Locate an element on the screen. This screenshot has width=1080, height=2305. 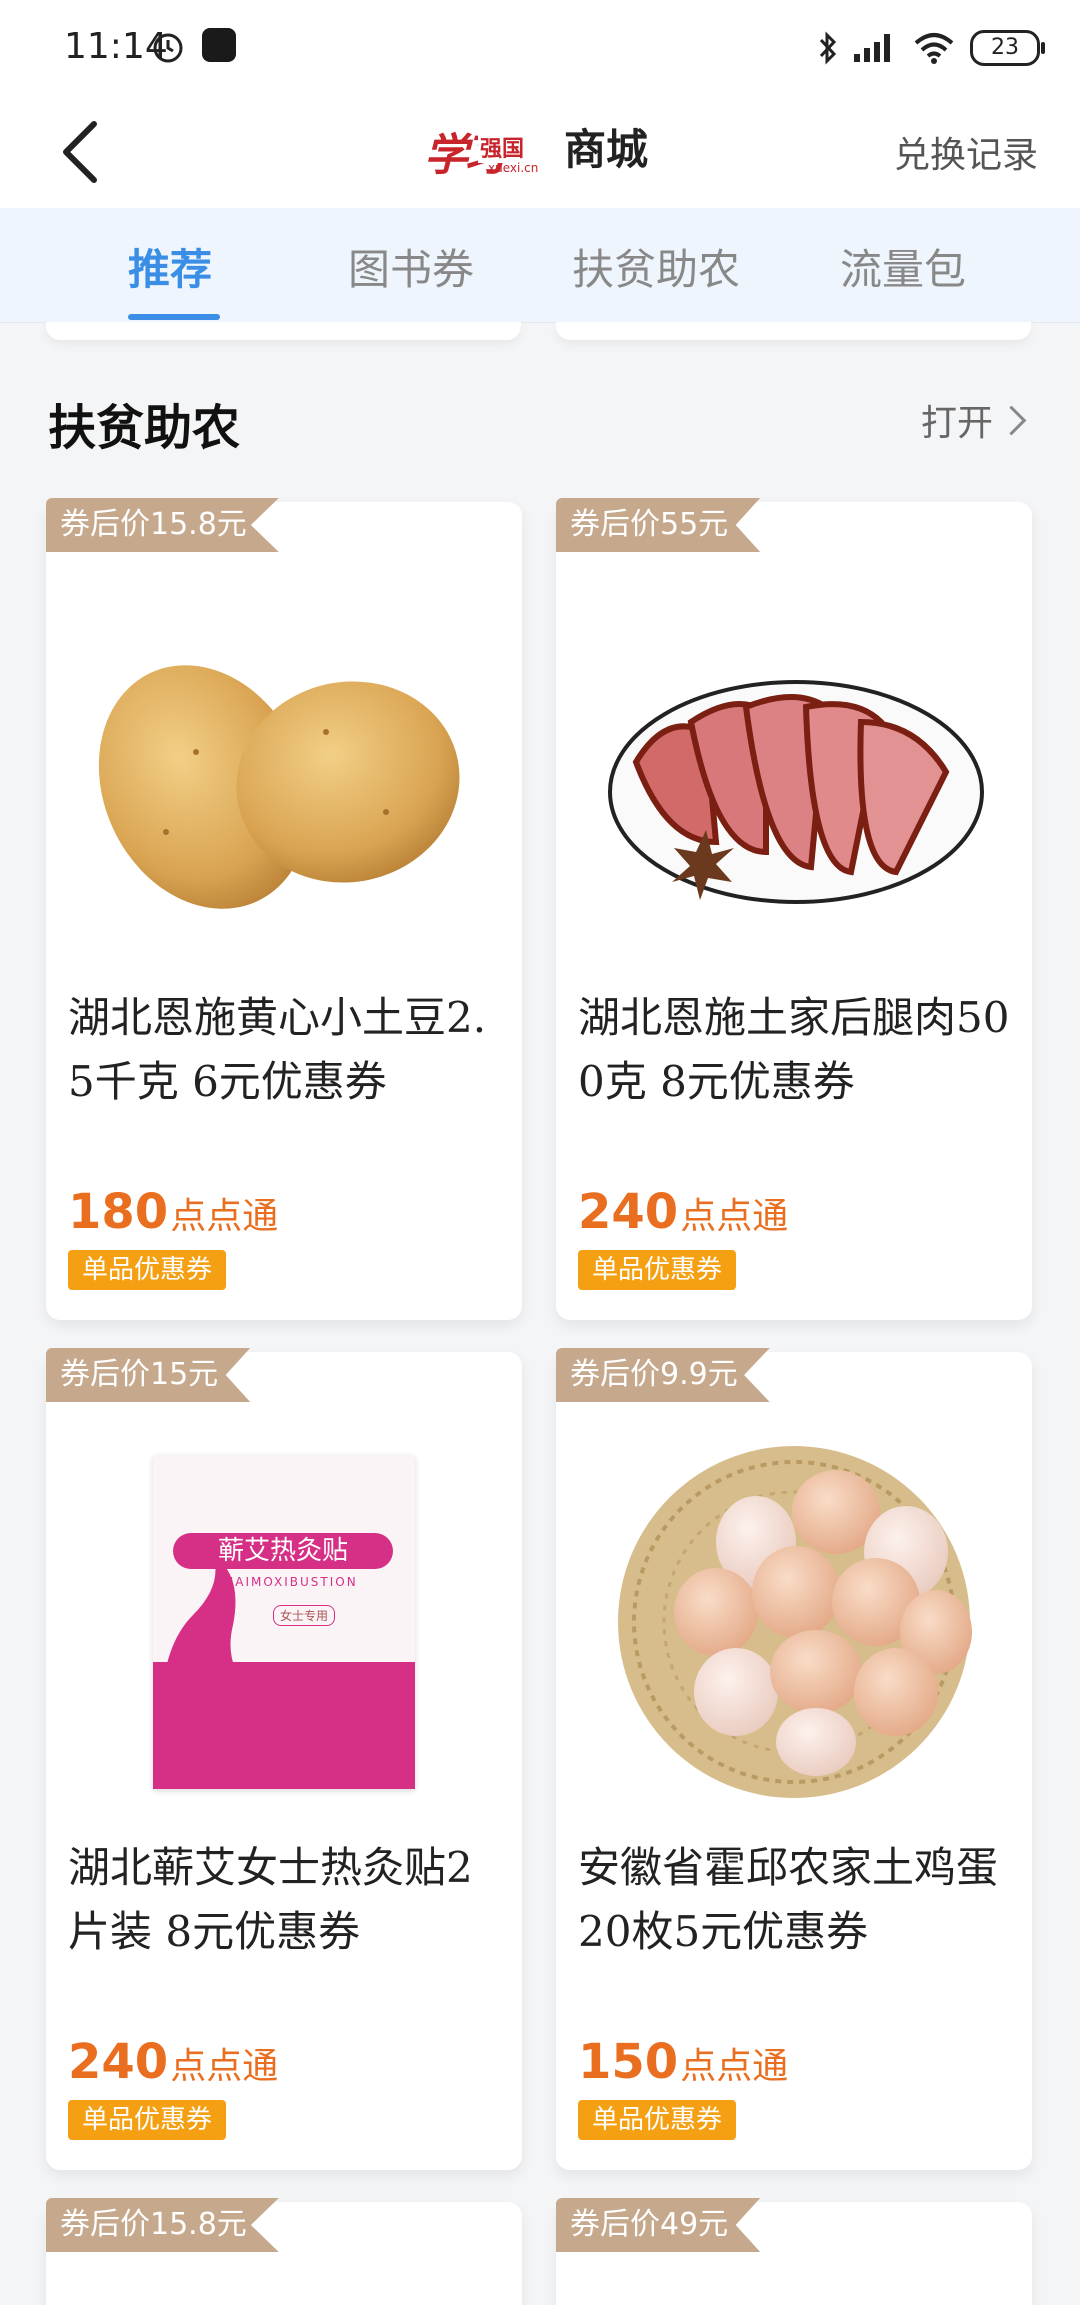
category-tabs: 推荐 图书券 扶贫助农 流量包 is located at coordinates (540, 265).